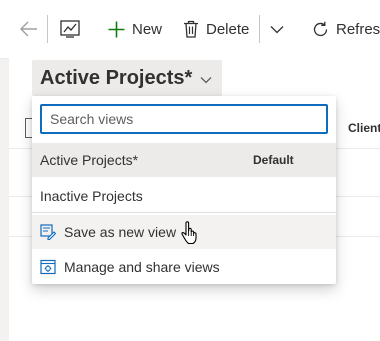 The height and width of the screenshot is (341, 380). Describe the element at coordinates (184, 160) in the screenshot. I see `view-item-active-projects: Active Projects* Default` at that location.